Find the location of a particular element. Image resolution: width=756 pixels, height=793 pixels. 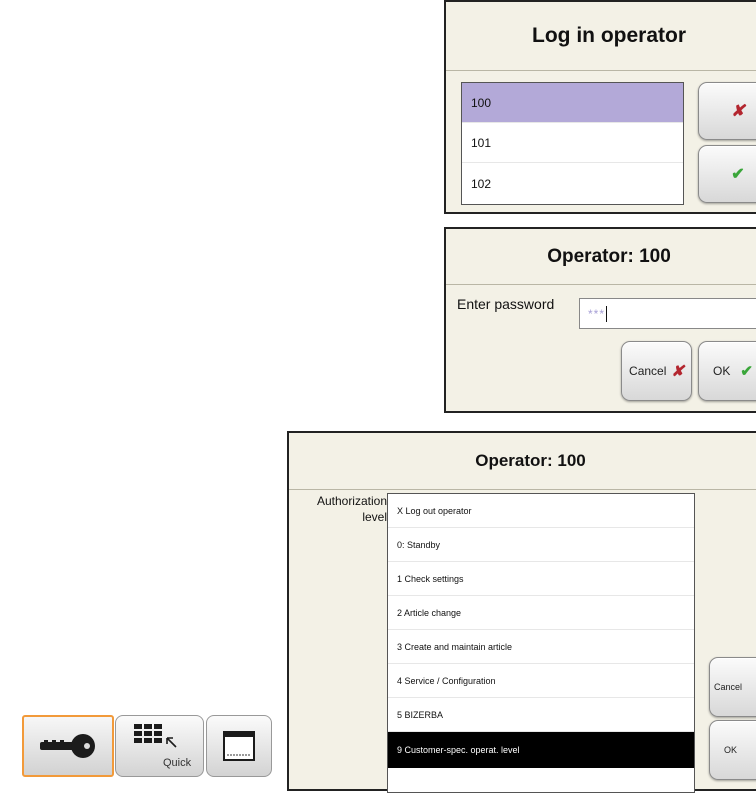

authorization-ok-button: OK is located at coordinates (732, 750).